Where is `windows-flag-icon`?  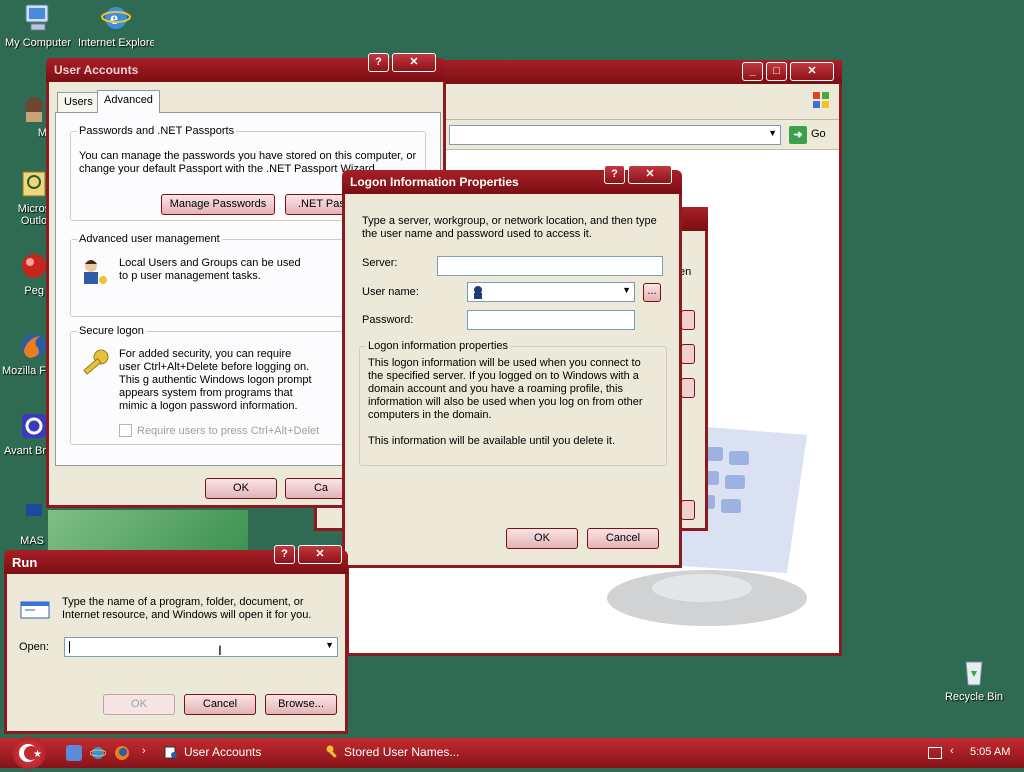
windows-flag-icon is located at coordinates (821, 100).